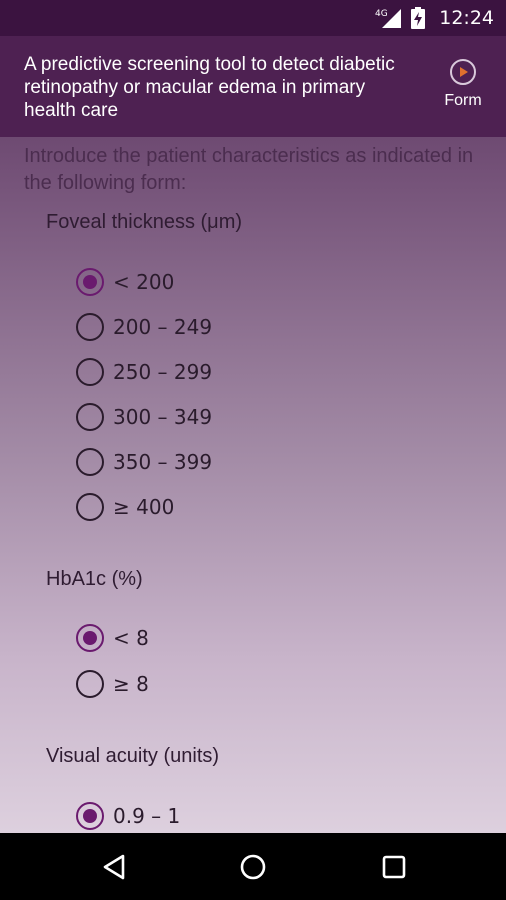 The image size is (506, 900). I want to click on hba1c-label: HbA1c (%), so click(94, 579).